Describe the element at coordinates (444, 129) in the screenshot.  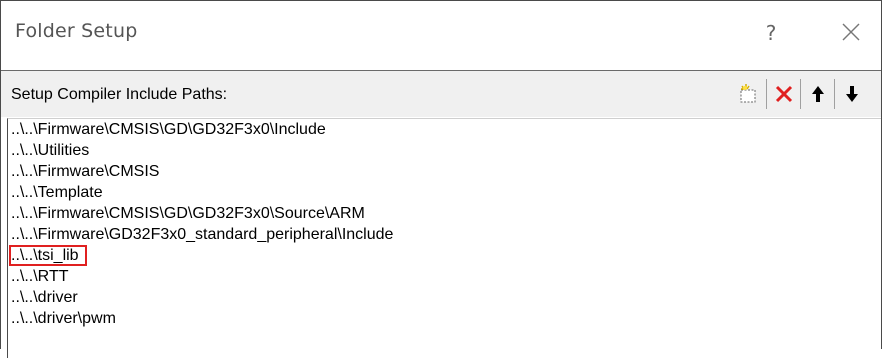
I see `path-item: ..\..\Firmware\CMSIS\GD\GD32F3x0\Include` at that location.